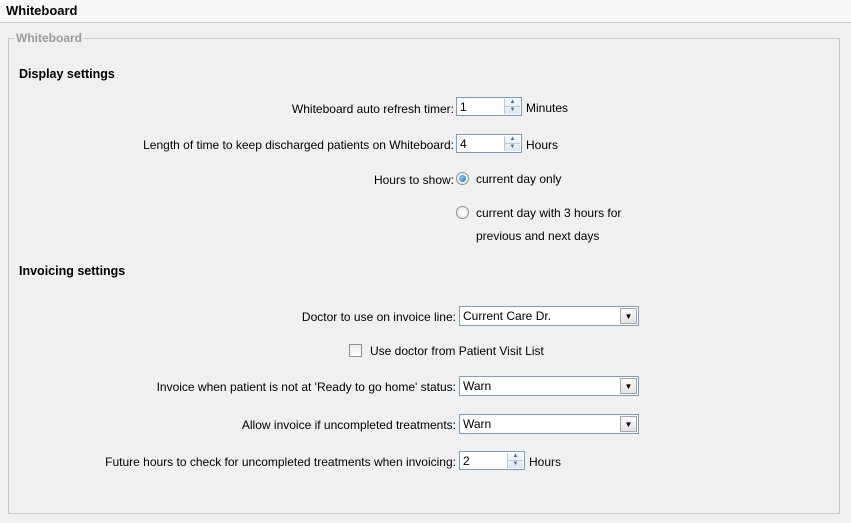  I want to click on window-title-bar: Whiteboard, so click(425, 11).